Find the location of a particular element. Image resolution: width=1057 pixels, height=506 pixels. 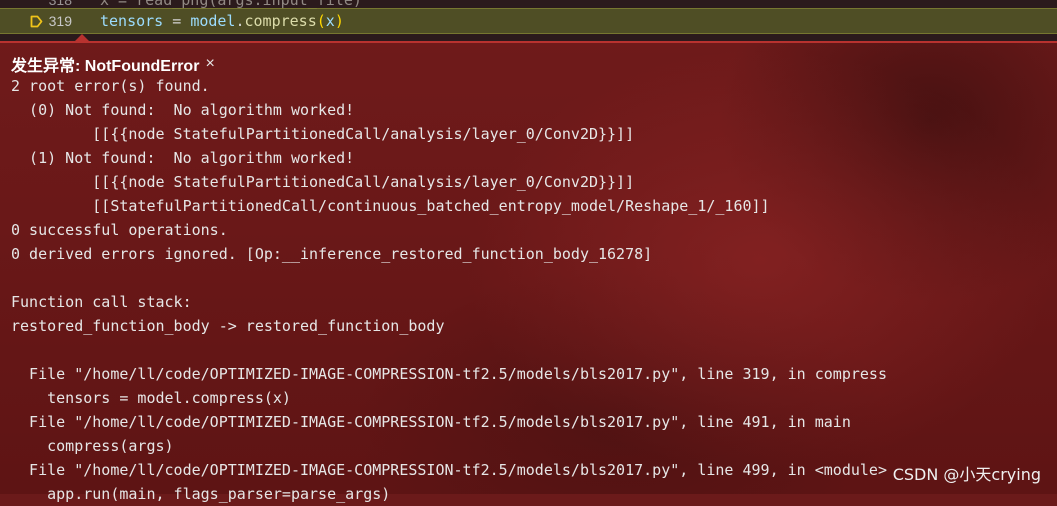

code-text: tensors = model.compress(x) is located at coordinates (215, 21).